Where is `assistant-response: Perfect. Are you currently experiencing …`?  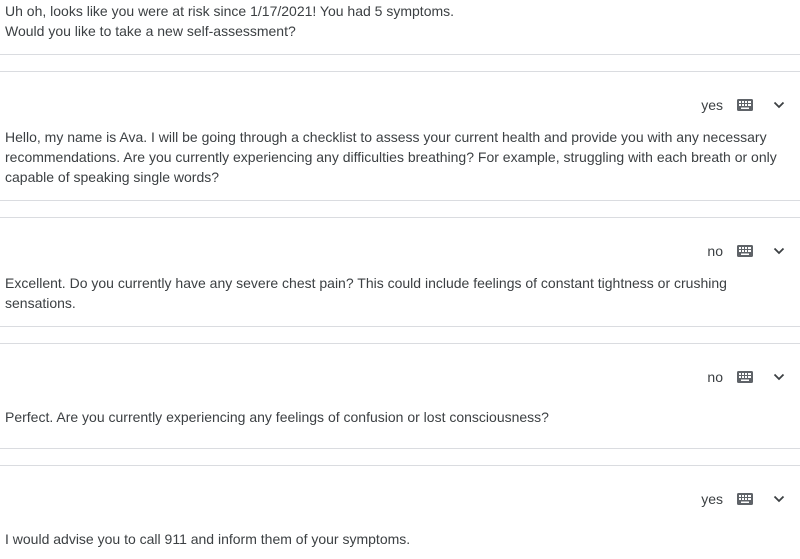
assistant-response: Perfect. Are you currently experiencing … is located at coordinates (392, 417).